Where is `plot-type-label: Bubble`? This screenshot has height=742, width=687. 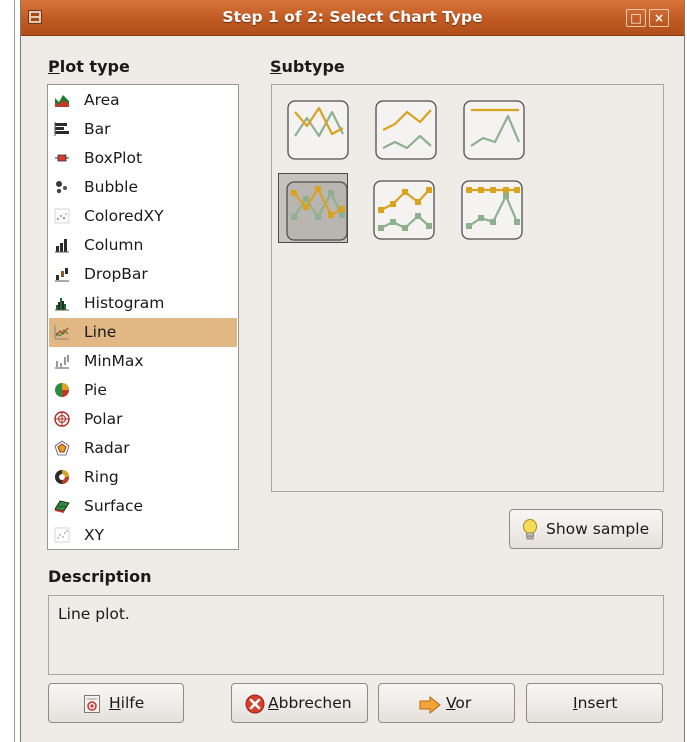
plot-type-label: Bubble is located at coordinates (111, 187).